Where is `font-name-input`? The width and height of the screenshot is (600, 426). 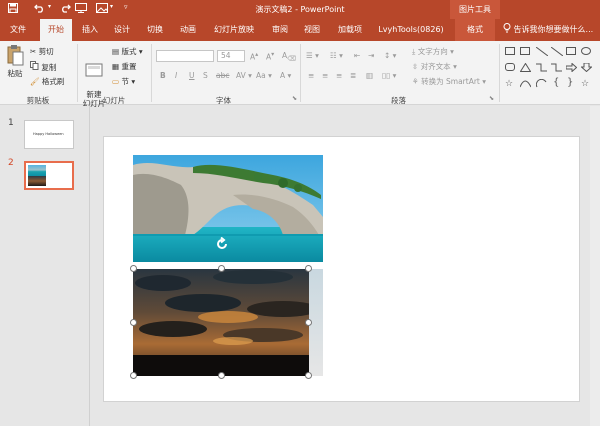
font-name-input is located at coordinates (185, 56).